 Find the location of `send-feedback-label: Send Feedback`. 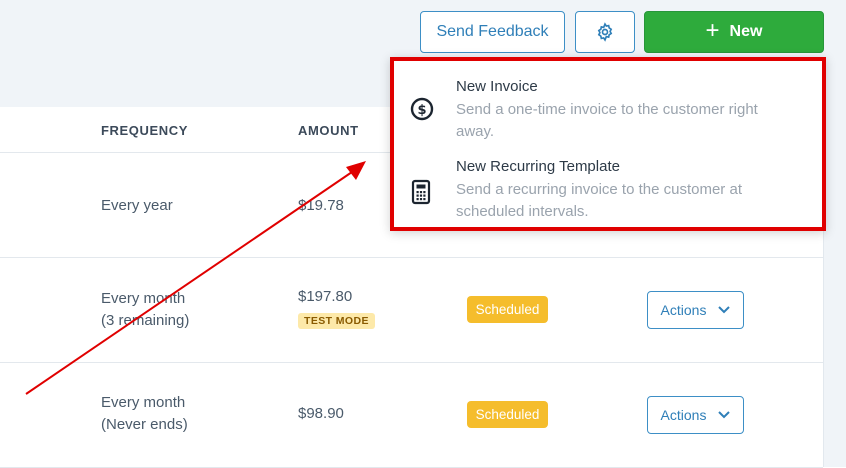

send-feedback-label: Send Feedback is located at coordinates (492, 31).